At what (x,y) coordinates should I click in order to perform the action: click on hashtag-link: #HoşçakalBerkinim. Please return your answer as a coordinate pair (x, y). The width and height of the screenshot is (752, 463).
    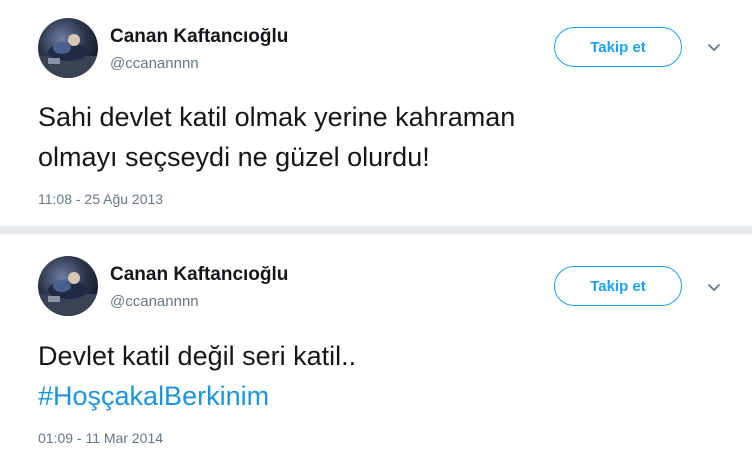
    Looking at the image, I should click on (378, 396).